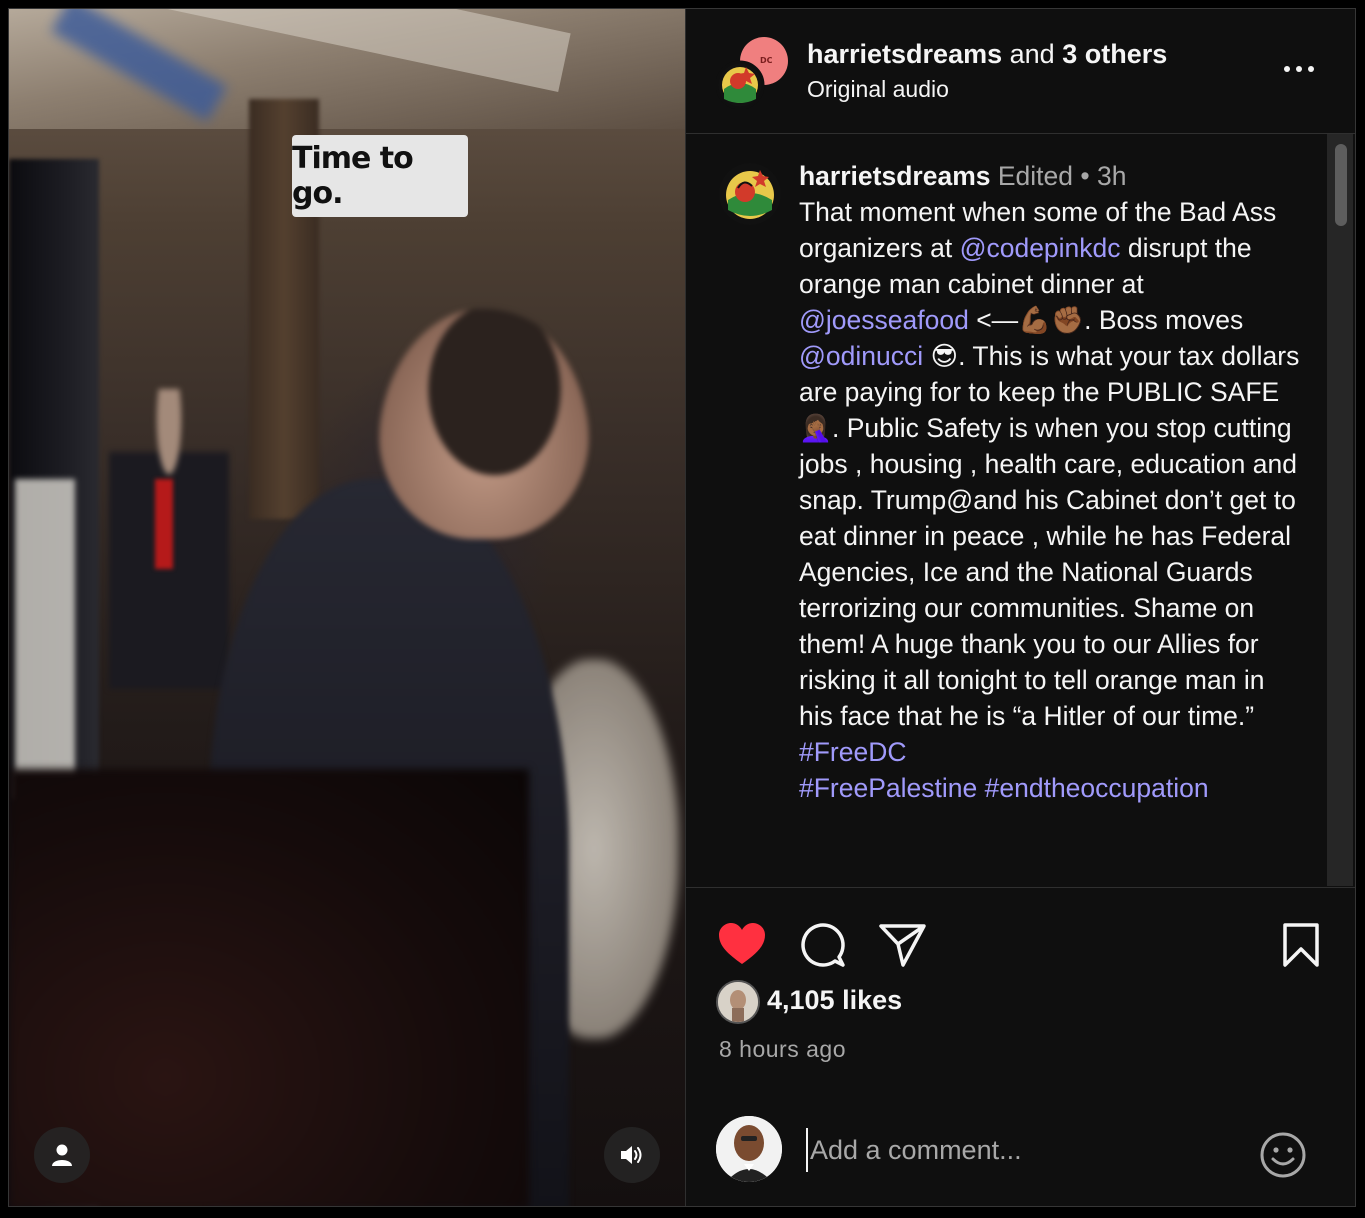 The image size is (1365, 1218). What do you see at coordinates (895, 176) in the screenshot?
I see `caption-username: harrietsdreams` at bounding box center [895, 176].